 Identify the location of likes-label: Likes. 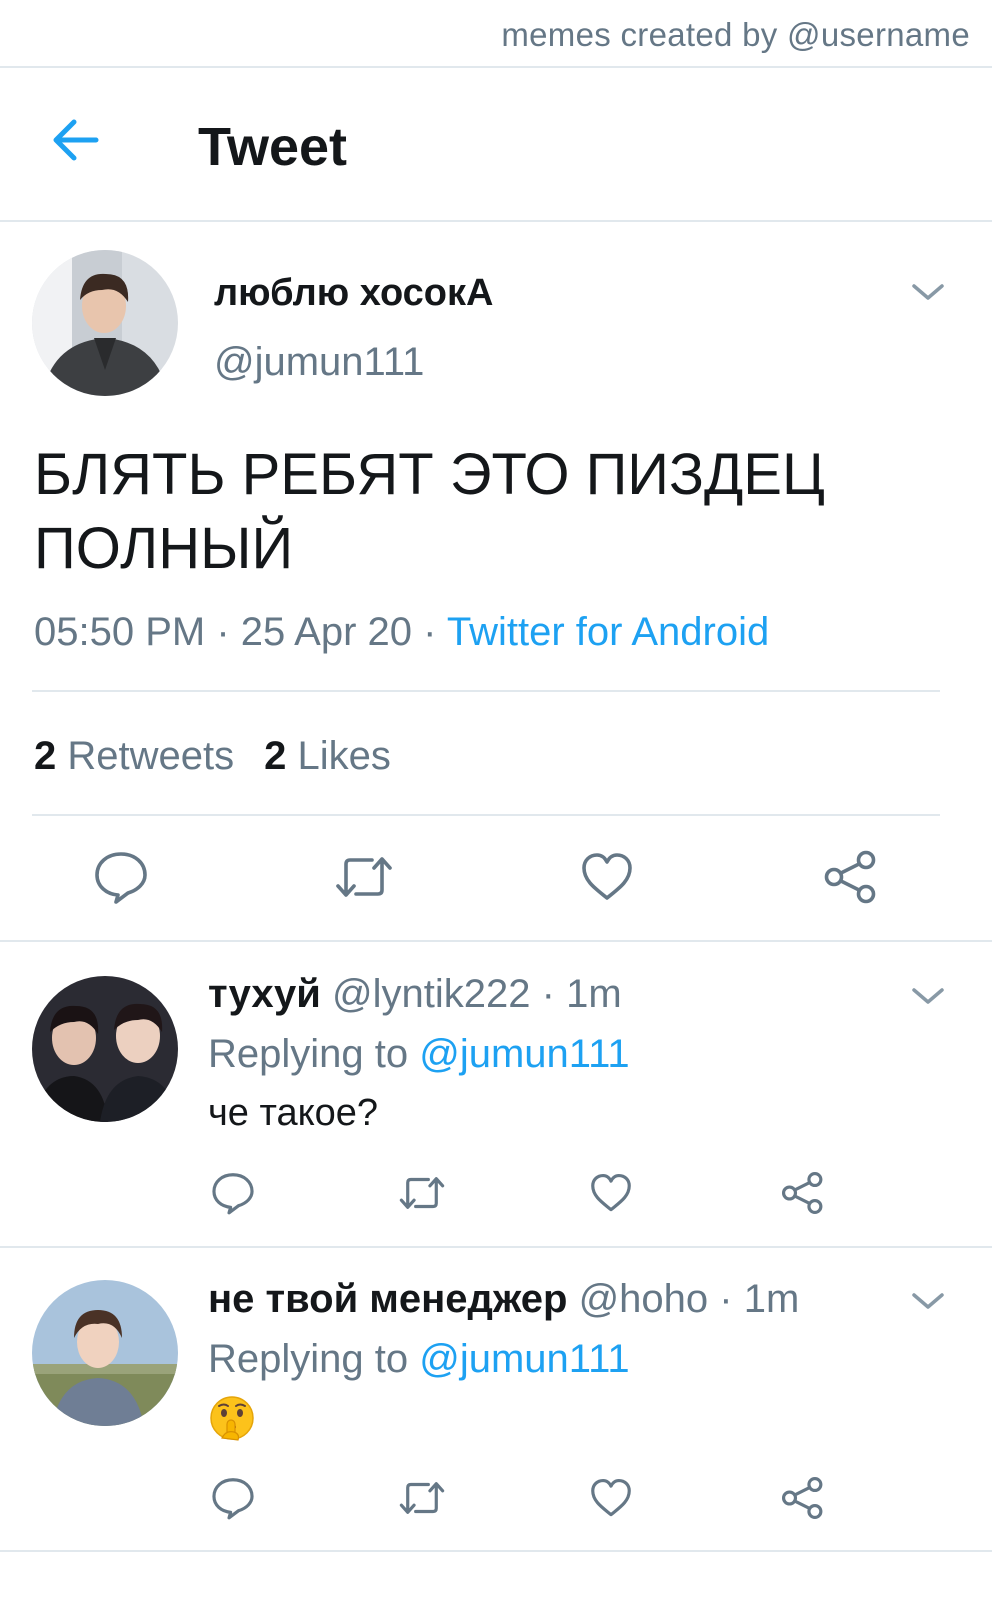
(344, 756).